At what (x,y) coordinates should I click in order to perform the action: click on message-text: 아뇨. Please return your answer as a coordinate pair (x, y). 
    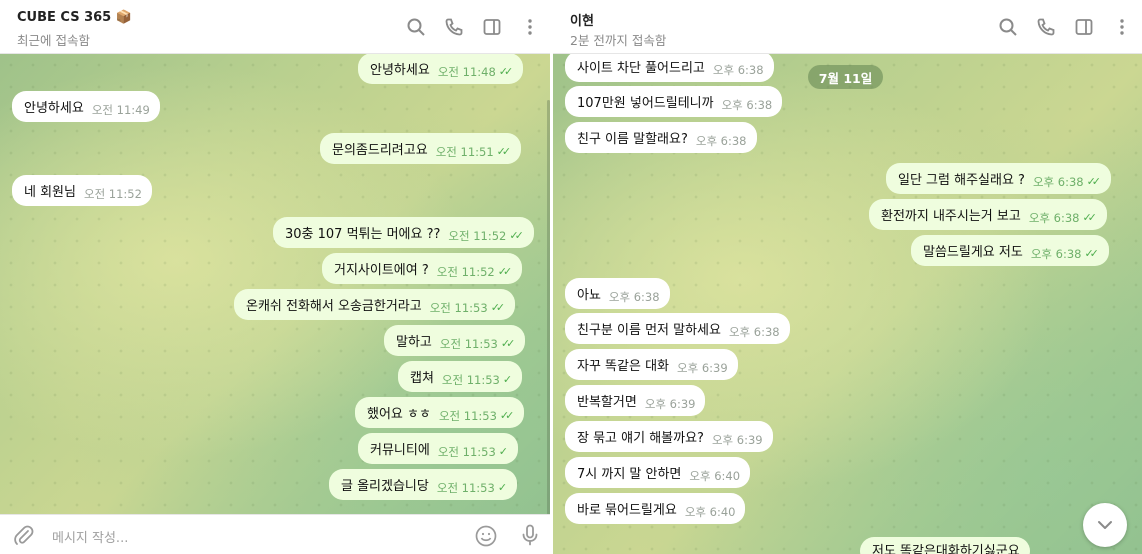
    Looking at the image, I should click on (589, 295).